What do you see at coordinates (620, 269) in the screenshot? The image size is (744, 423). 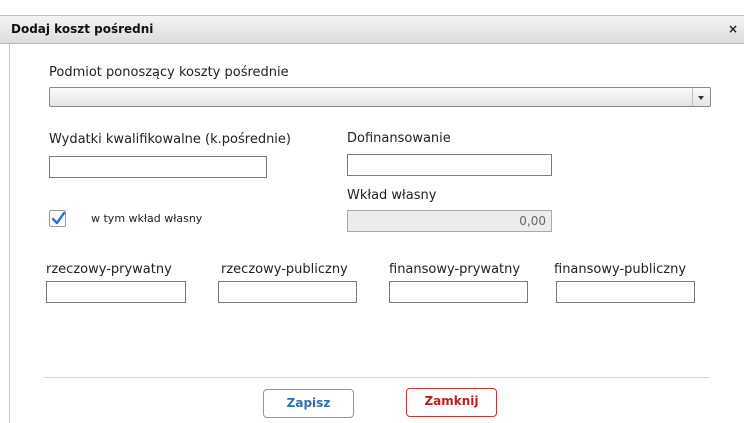 I see `contribution-label-3: finansowy-publiczny` at bounding box center [620, 269].